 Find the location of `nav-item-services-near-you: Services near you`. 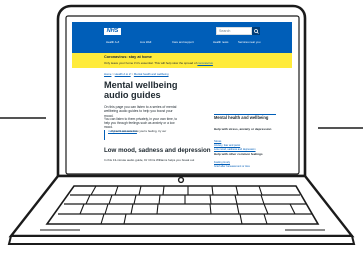

nav-item-services-near-you: Services near you is located at coordinates (249, 42).